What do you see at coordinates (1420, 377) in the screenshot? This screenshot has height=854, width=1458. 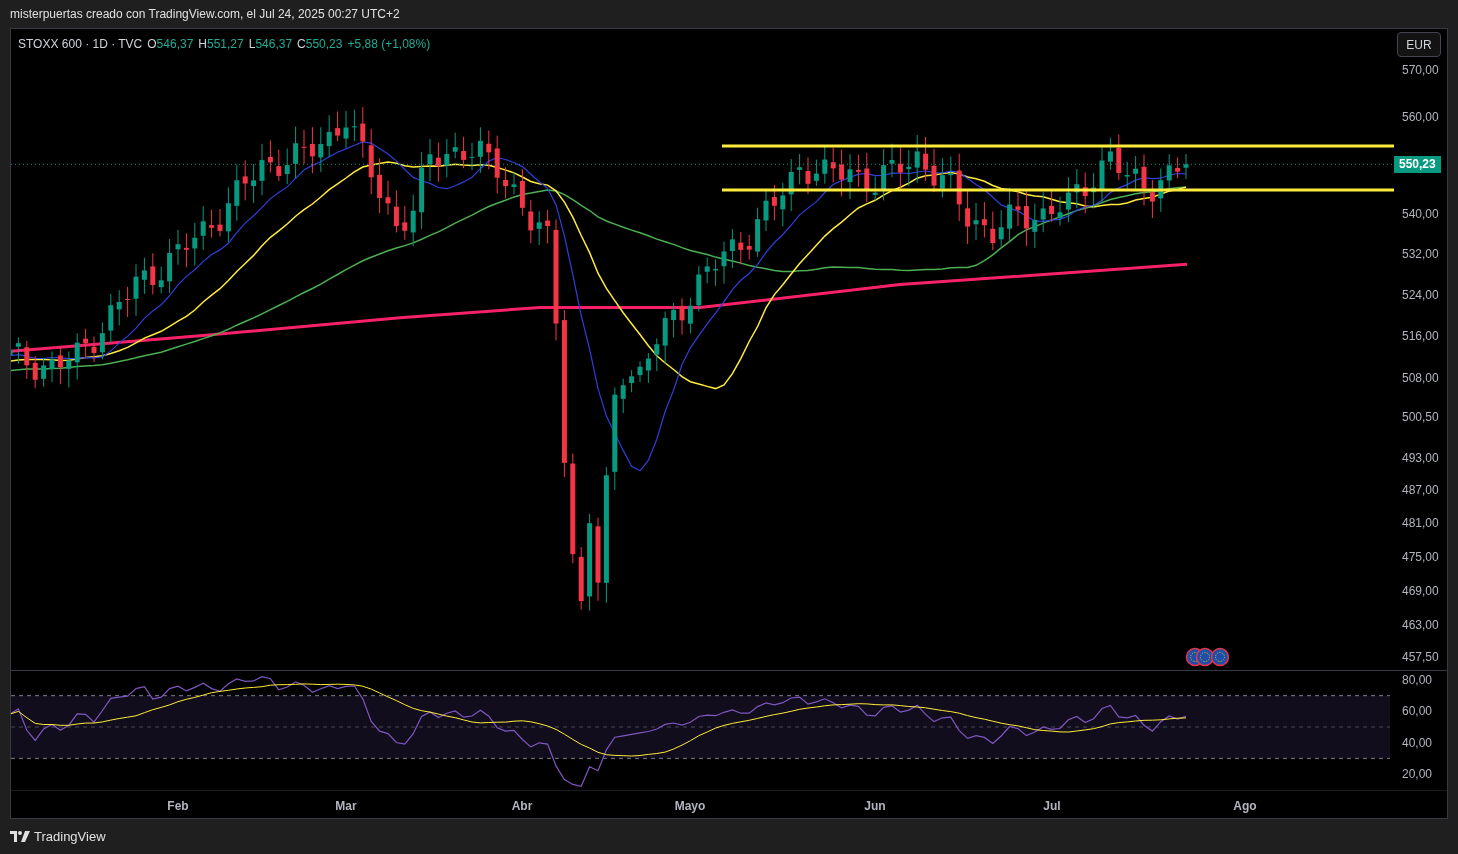 I see `price-axis-label: 508,00` at bounding box center [1420, 377].